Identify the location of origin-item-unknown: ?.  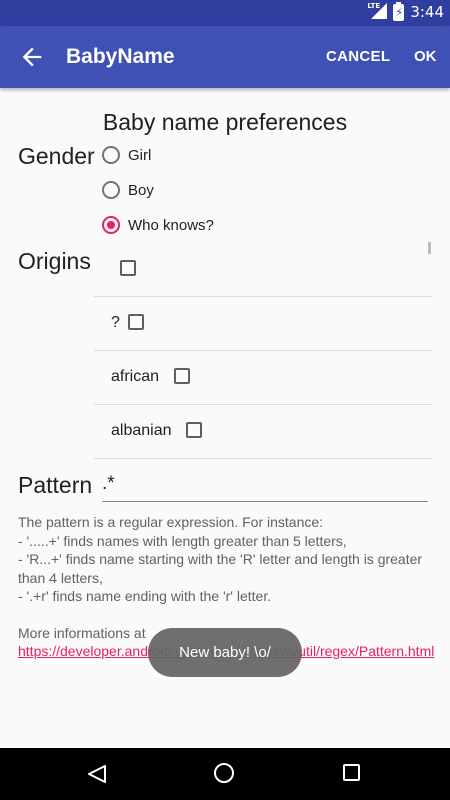
(263, 323).